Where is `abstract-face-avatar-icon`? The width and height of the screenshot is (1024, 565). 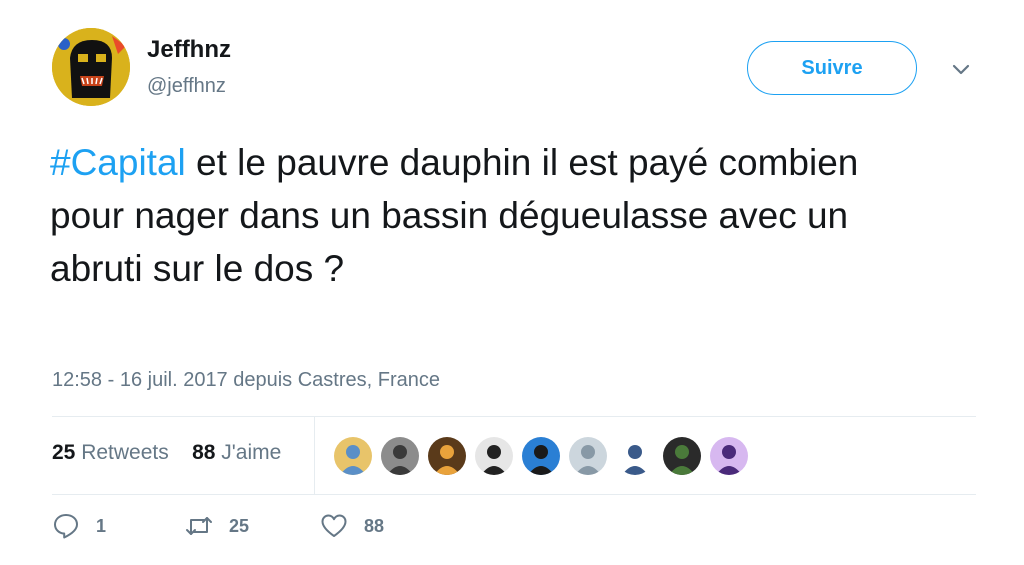 abstract-face-avatar-icon is located at coordinates (91, 67).